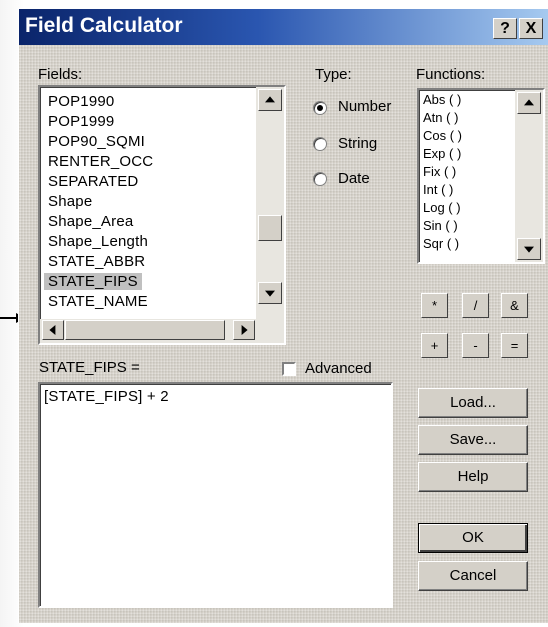  What do you see at coordinates (270, 228) in the screenshot?
I see `scroll-thumb` at bounding box center [270, 228].